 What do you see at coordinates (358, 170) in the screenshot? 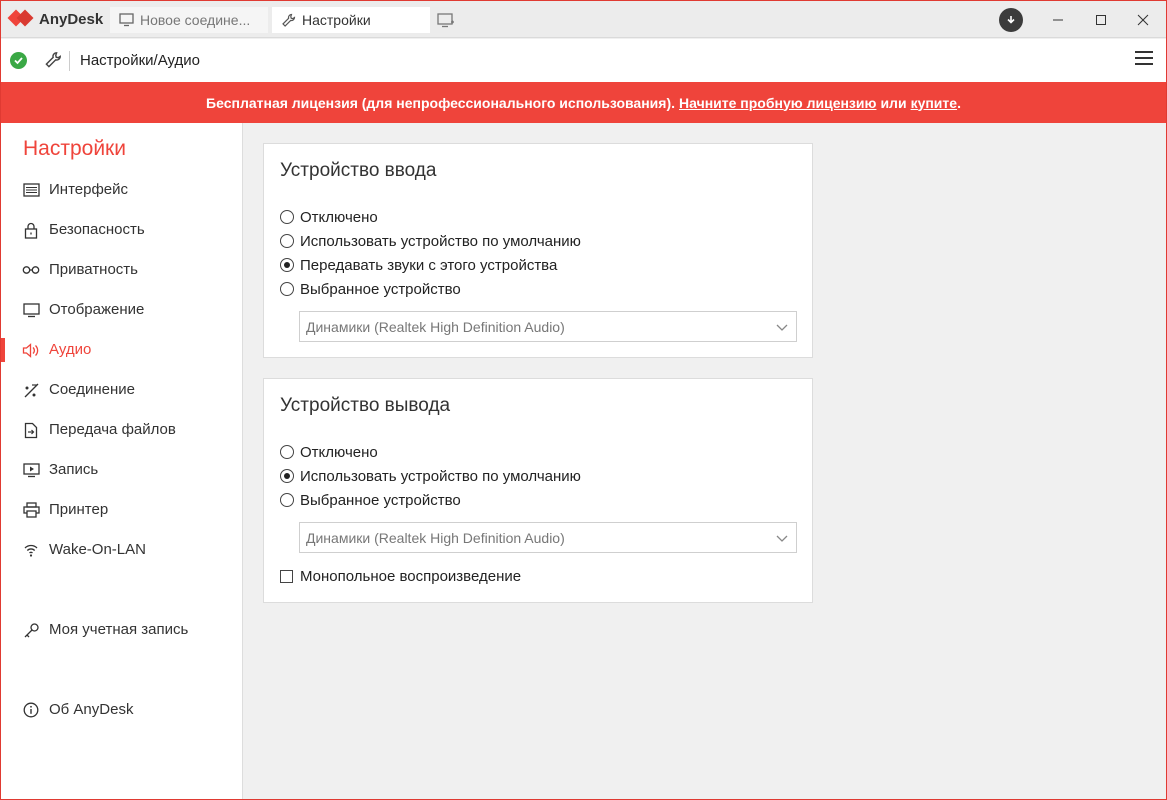
I see `input-device-title: Устройство ввода` at bounding box center [358, 170].